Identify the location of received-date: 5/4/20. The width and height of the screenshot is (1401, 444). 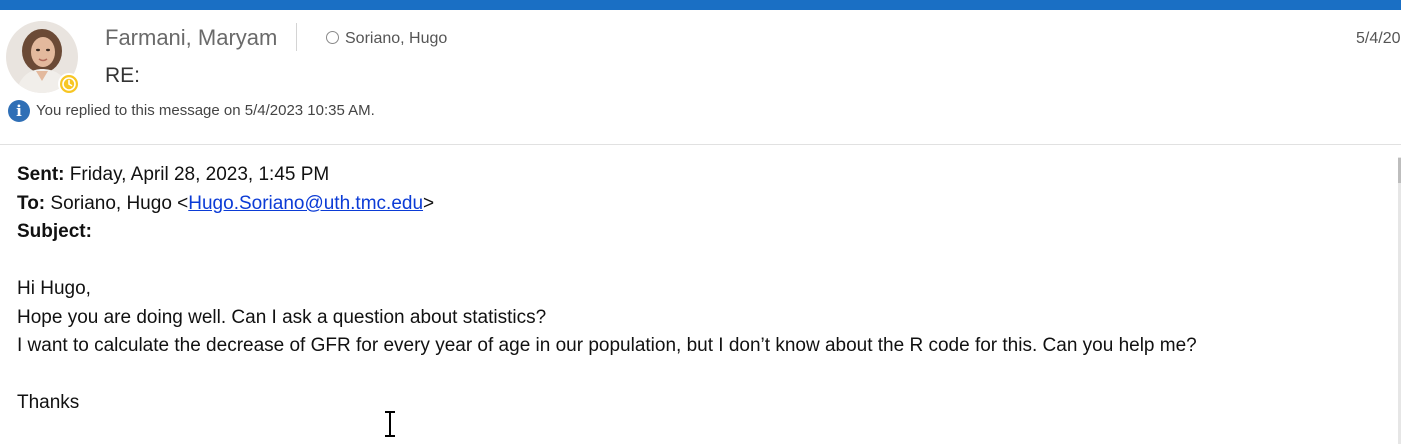
(1378, 38).